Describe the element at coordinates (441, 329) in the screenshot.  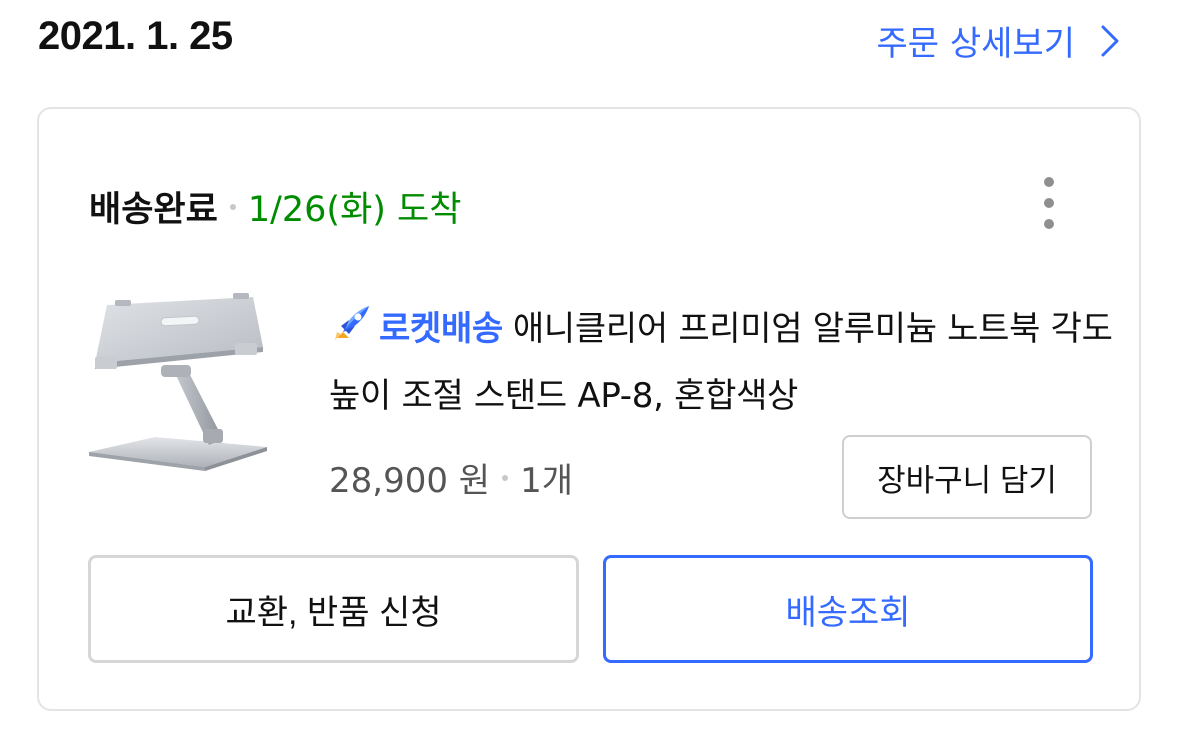
I see `rocket-delivery-badge: 로켓배송` at that location.